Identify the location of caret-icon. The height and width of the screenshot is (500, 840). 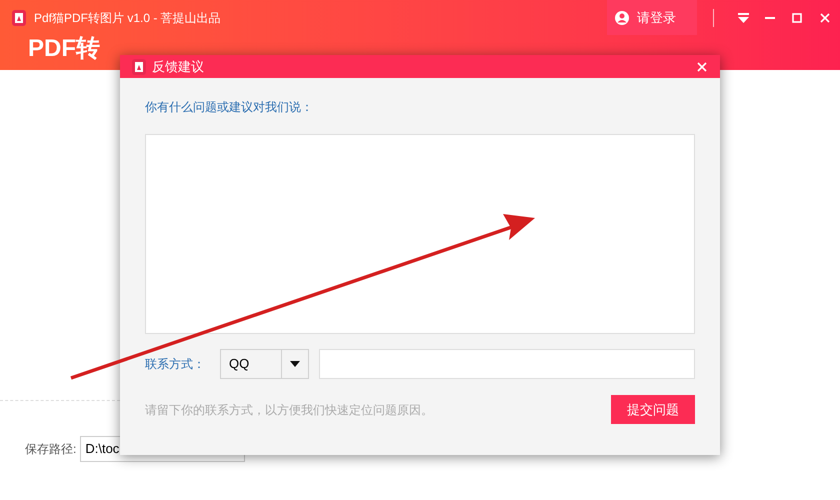
(295, 364).